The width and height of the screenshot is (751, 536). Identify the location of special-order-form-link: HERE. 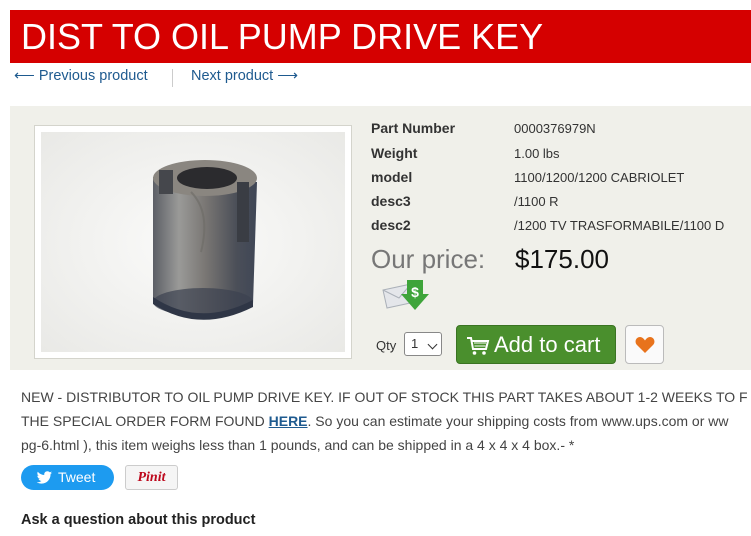
(288, 421).